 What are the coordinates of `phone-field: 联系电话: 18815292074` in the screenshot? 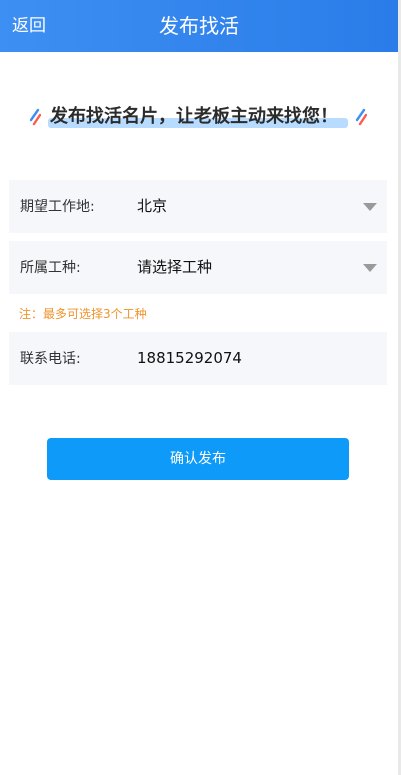 It's located at (198, 358).